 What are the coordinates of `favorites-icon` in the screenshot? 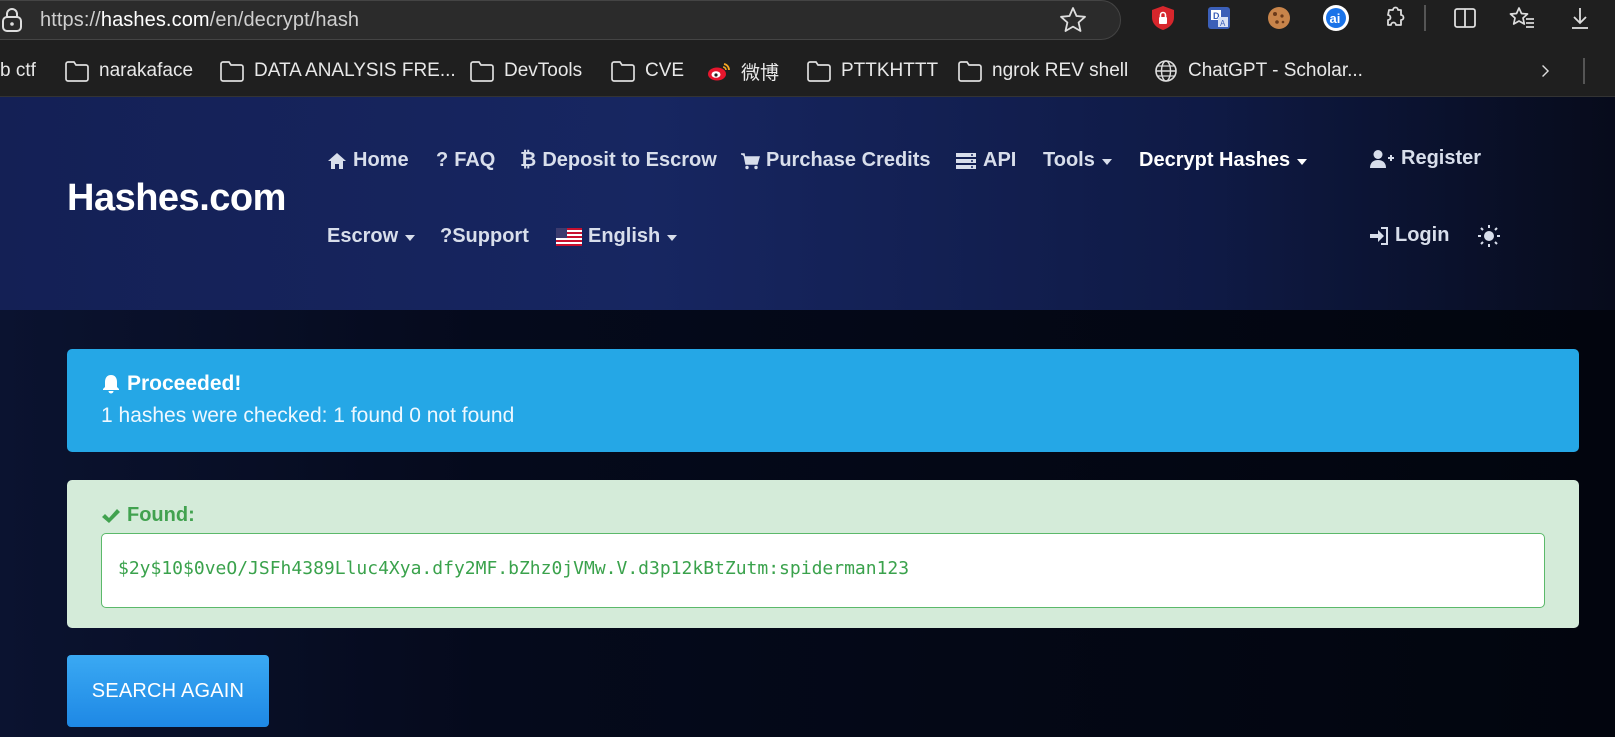 It's located at (1522, 18).